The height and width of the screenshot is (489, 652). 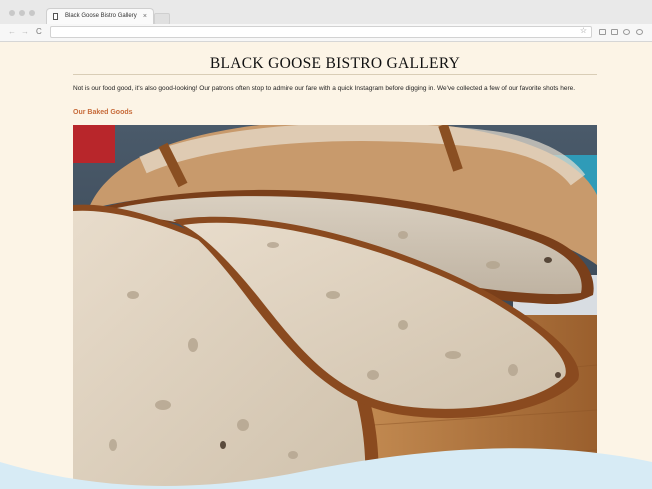 What do you see at coordinates (335, 74) in the screenshot?
I see `title-divider` at bounding box center [335, 74].